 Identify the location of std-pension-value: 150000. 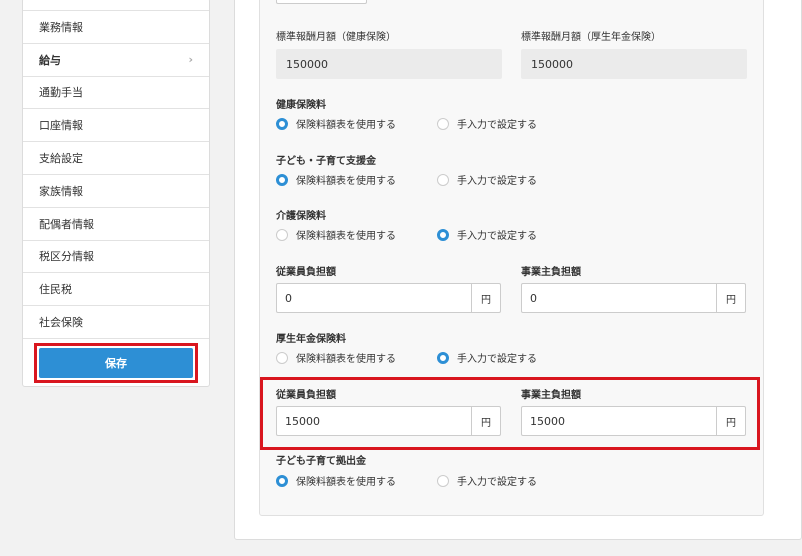
(634, 64).